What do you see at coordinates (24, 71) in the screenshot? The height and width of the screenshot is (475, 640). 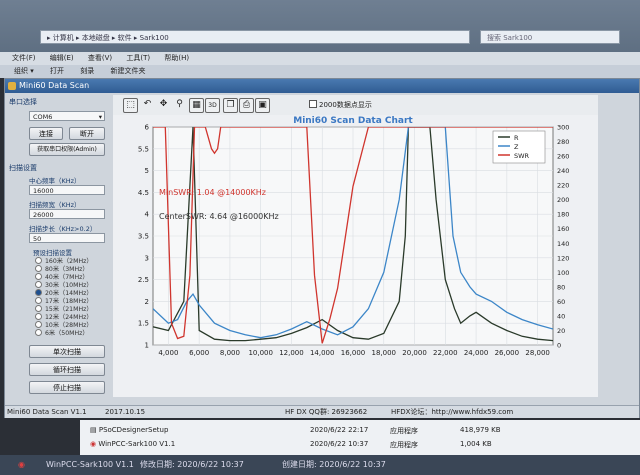 I see `organize-button: 组织 ▾` at bounding box center [24, 71].